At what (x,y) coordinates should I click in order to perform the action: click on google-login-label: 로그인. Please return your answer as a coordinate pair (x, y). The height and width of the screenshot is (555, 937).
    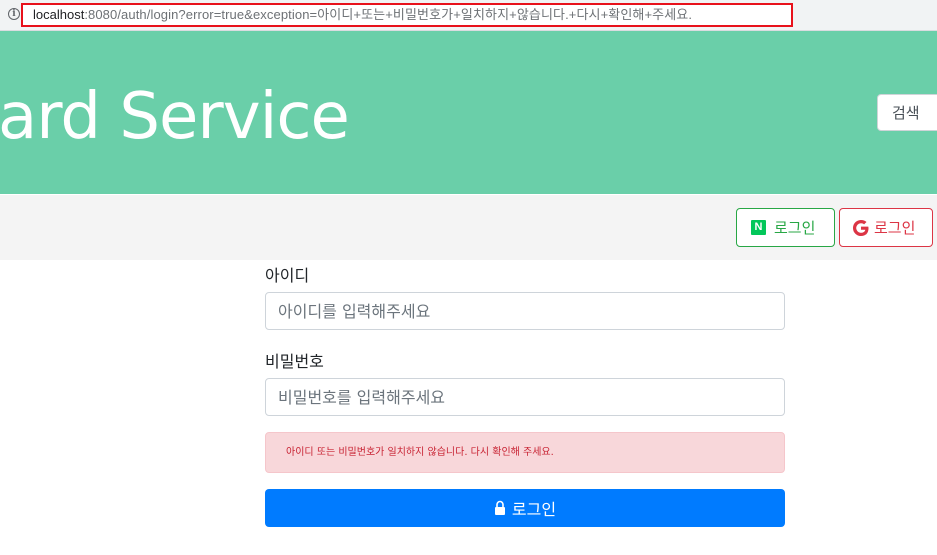
    Looking at the image, I should click on (895, 228).